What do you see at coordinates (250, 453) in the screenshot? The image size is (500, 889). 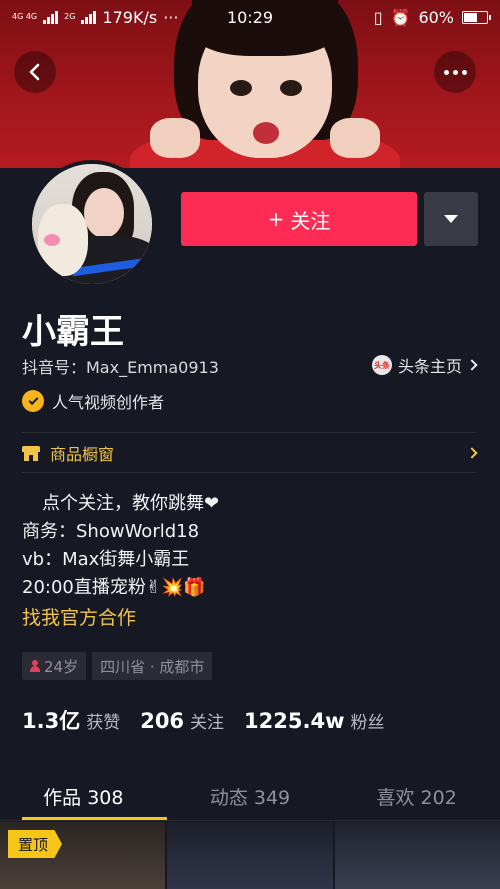 I see `shop-window-entry: 商品橱窗` at bounding box center [250, 453].